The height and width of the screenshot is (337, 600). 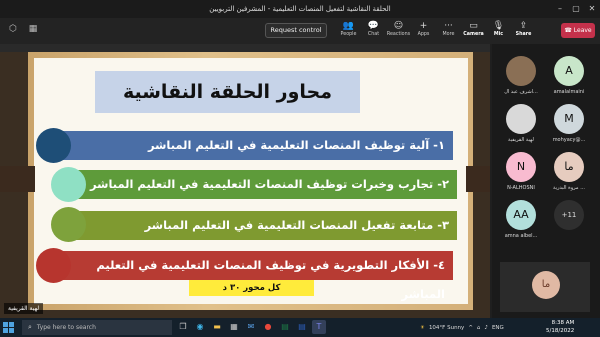 I want to click on minimize-icon: –, so click(x=560, y=9).